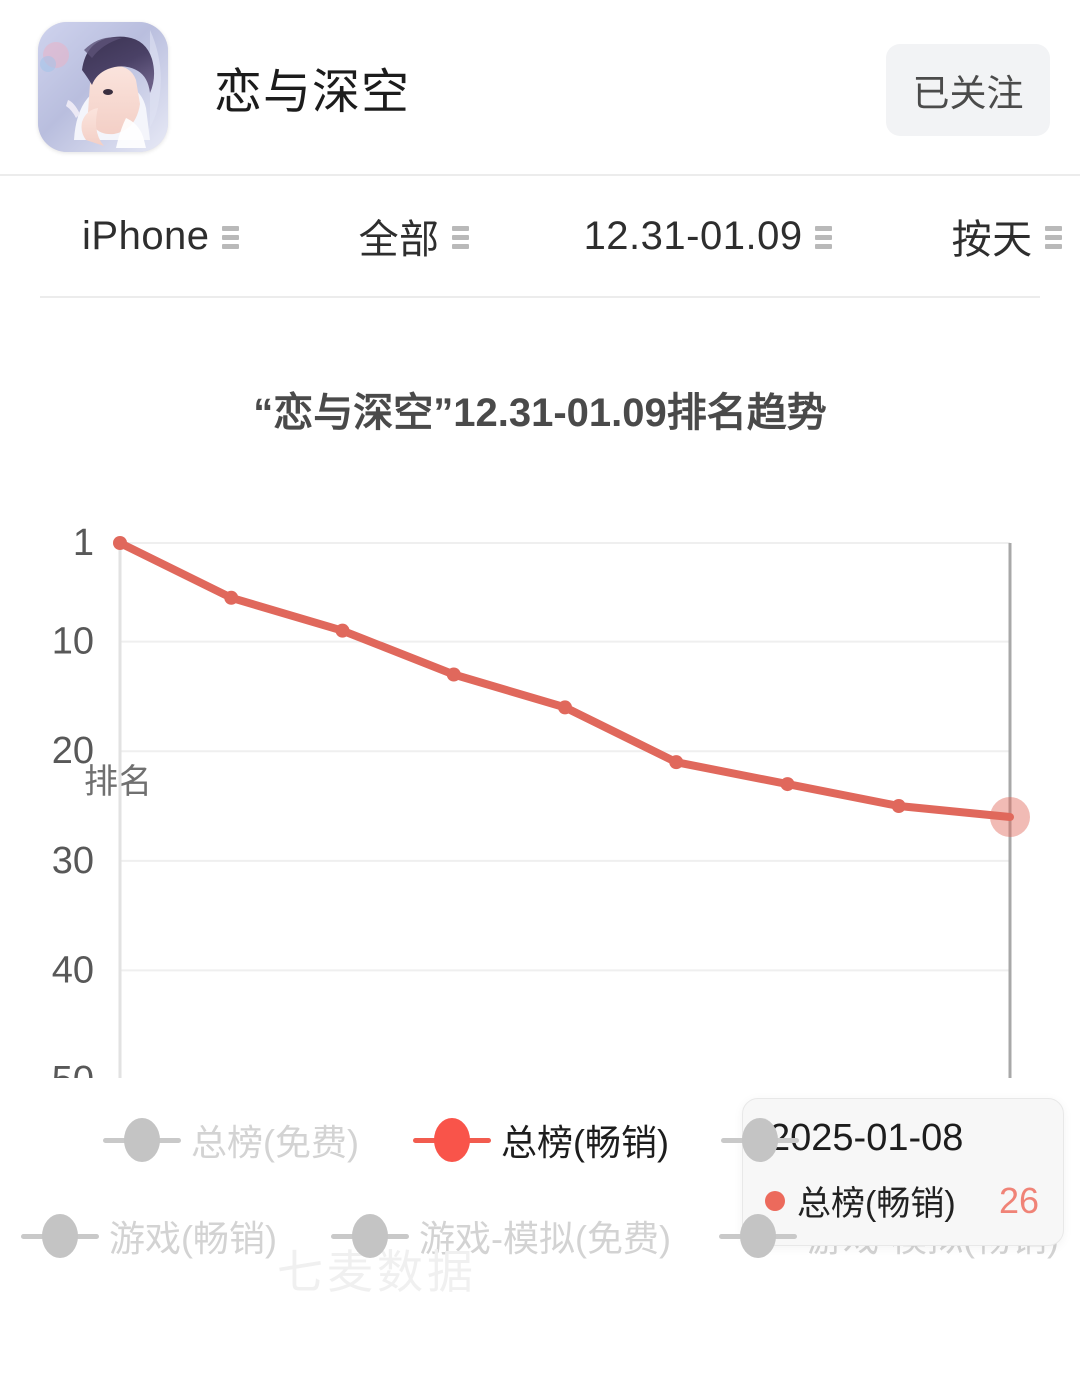  I want to click on data-point-highlighted, so click(1010, 816).